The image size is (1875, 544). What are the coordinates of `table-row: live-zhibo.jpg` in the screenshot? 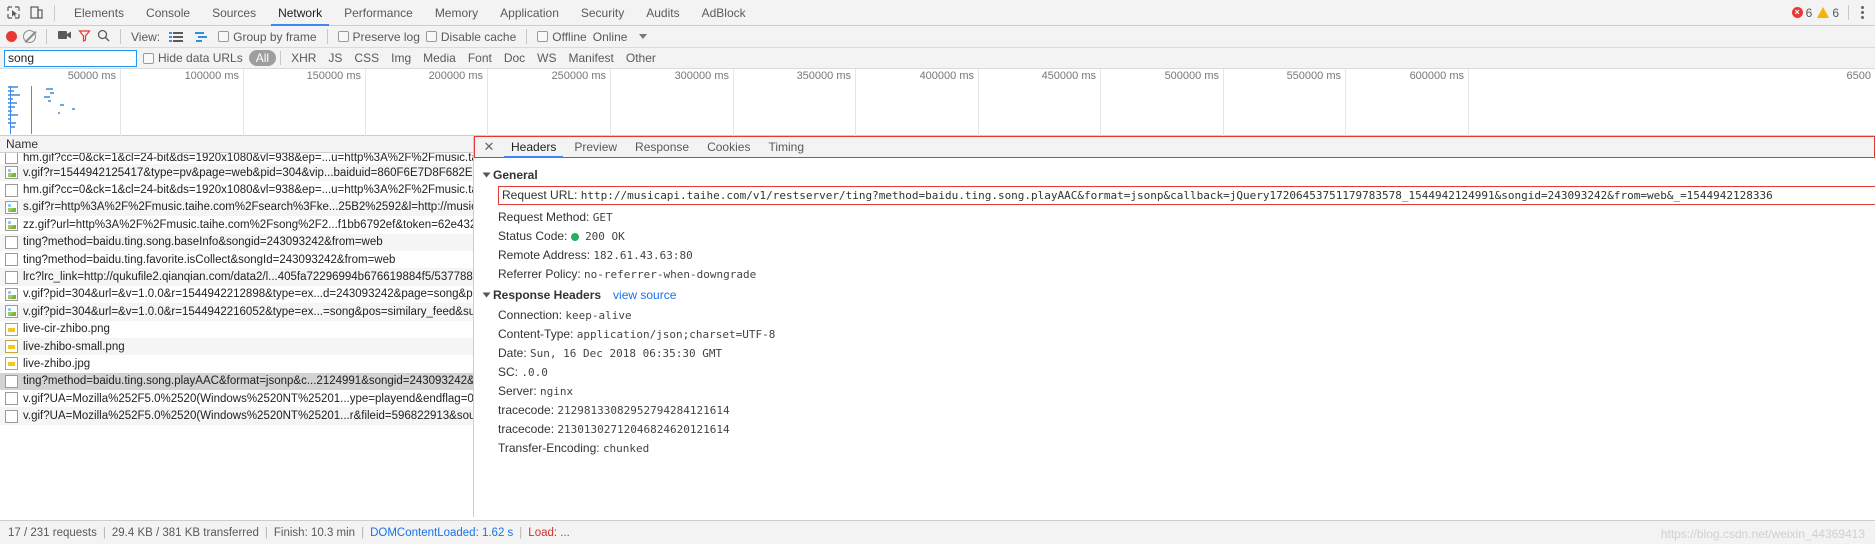 It's located at (236, 363).